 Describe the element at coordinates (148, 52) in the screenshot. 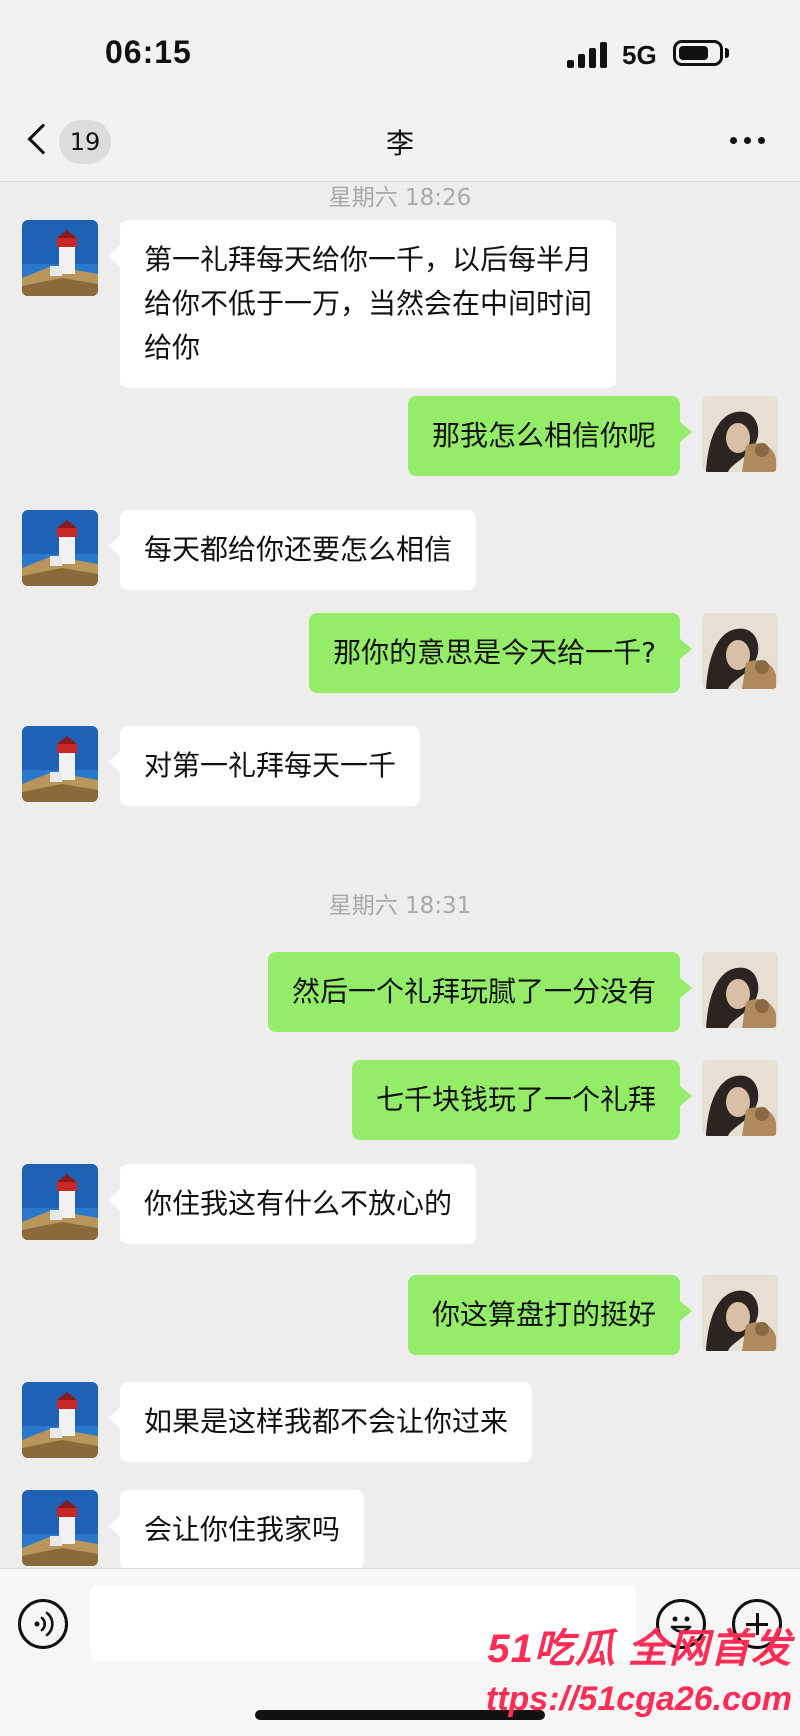

I see `status-time: 06:15` at that location.